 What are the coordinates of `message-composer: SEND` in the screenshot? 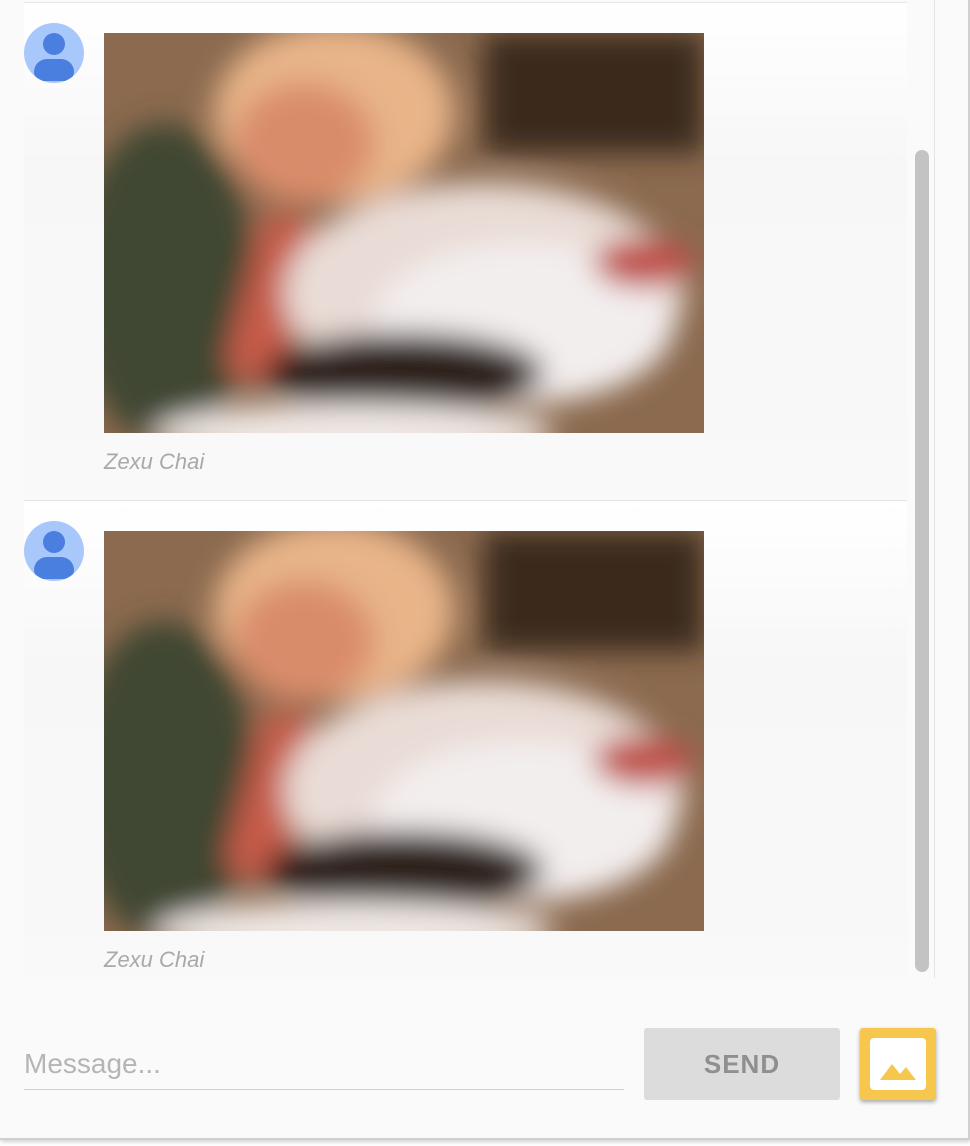 It's located at (484, 1060).